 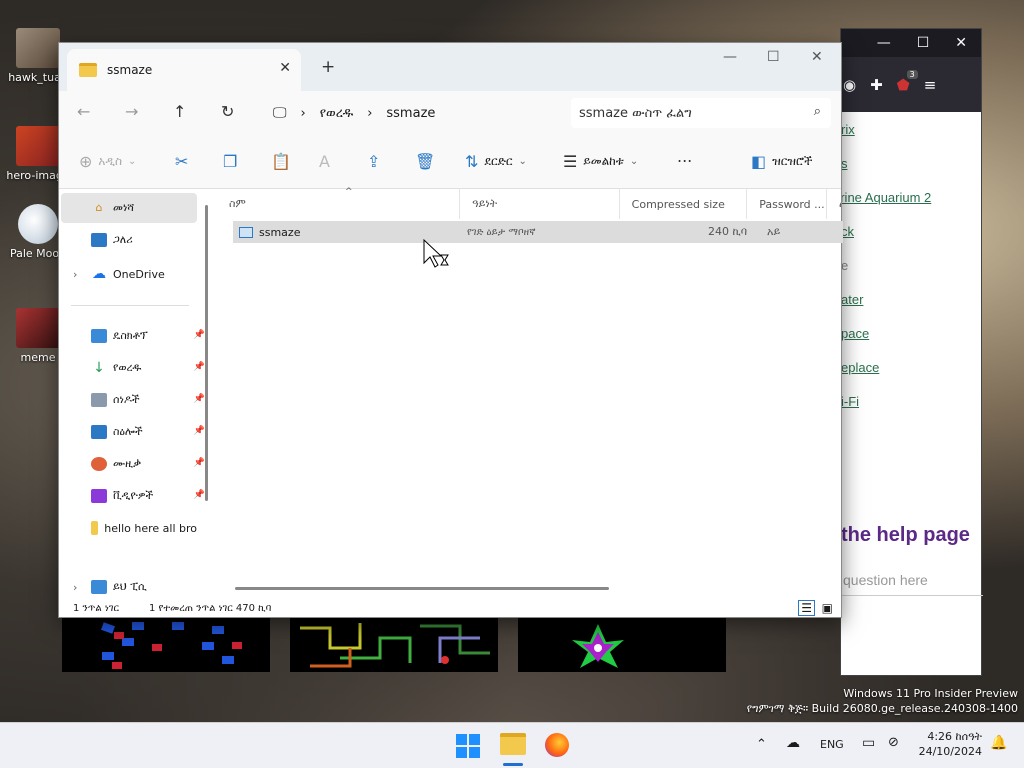 What do you see at coordinates (468, 746) in the screenshot?
I see `start-button` at bounding box center [468, 746].